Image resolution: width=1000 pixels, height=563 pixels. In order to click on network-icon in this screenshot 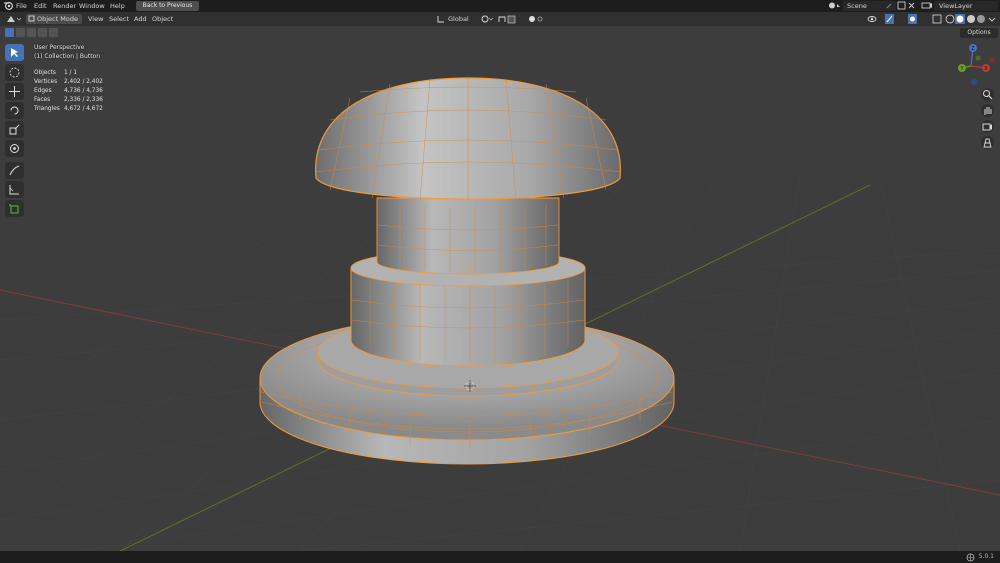, I will do `click(970, 557)`.